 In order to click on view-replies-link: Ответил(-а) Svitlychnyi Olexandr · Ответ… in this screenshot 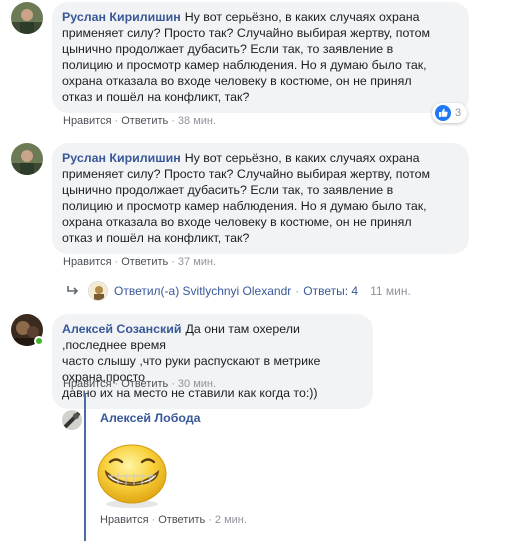, I will do `click(238, 291)`.